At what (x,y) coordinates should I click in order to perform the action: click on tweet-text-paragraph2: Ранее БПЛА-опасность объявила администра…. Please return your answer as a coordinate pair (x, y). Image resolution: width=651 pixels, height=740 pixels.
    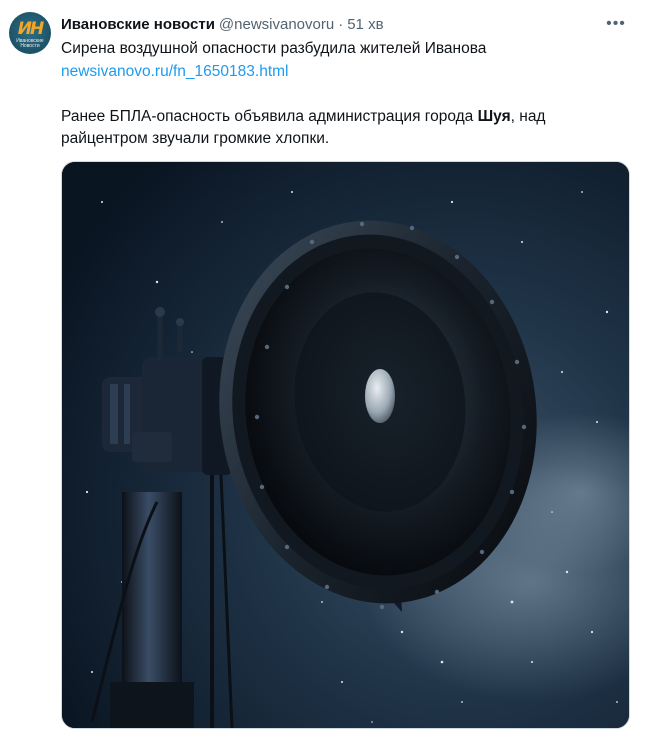
    Looking at the image, I should click on (346, 128).